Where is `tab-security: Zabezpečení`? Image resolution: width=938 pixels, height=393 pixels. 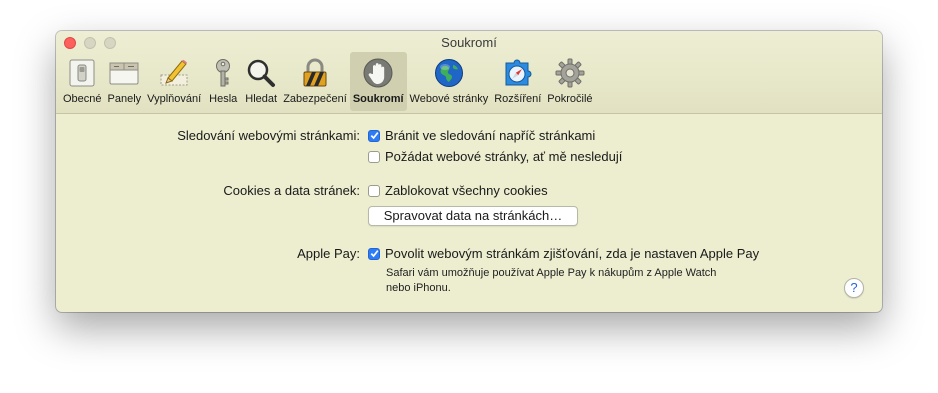
tab-security: Zabezpečení is located at coordinates (315, 81).